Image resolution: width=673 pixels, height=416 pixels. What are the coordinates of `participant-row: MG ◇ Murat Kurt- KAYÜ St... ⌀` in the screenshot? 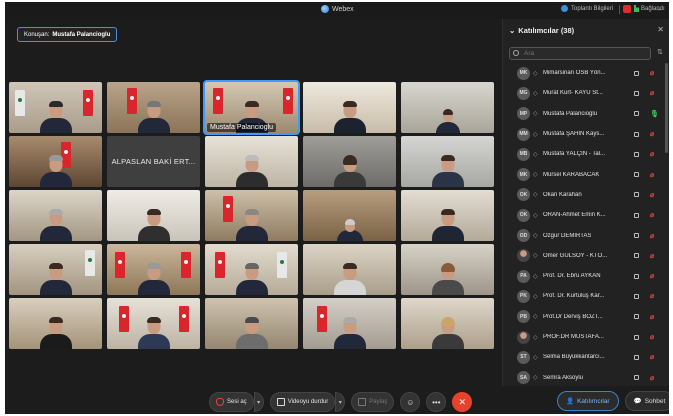 It's located at (584, 93).